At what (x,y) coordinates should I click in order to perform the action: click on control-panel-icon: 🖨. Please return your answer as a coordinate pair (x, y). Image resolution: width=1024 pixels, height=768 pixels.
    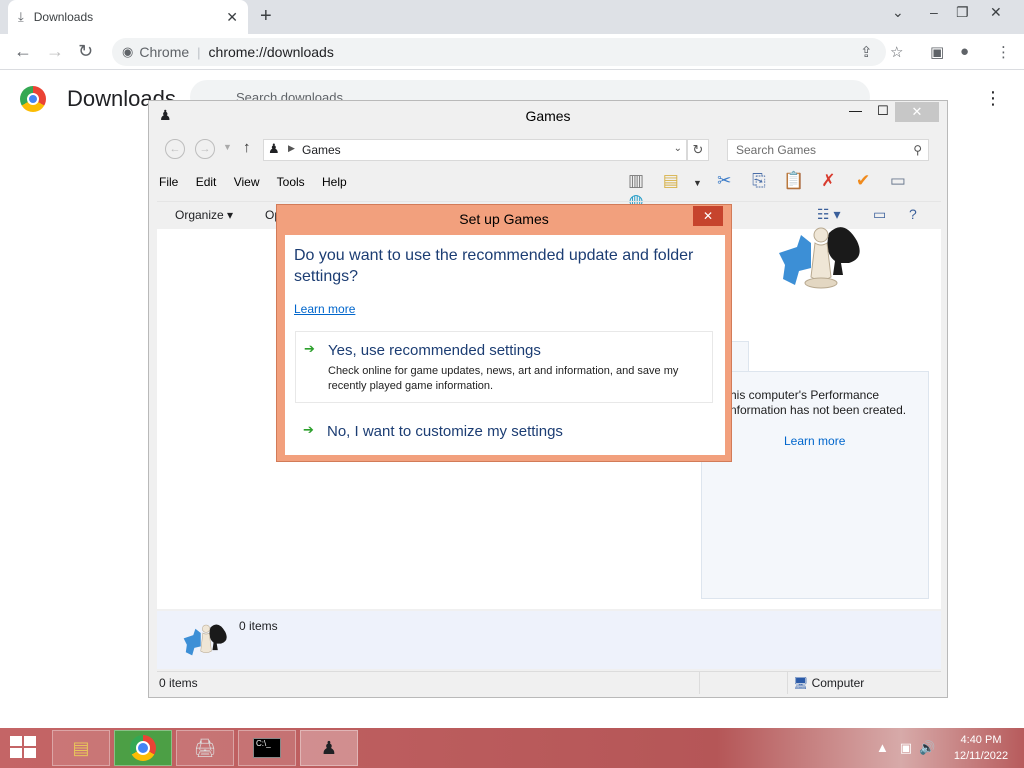
    Looking at the image, I should click on (205, 747).